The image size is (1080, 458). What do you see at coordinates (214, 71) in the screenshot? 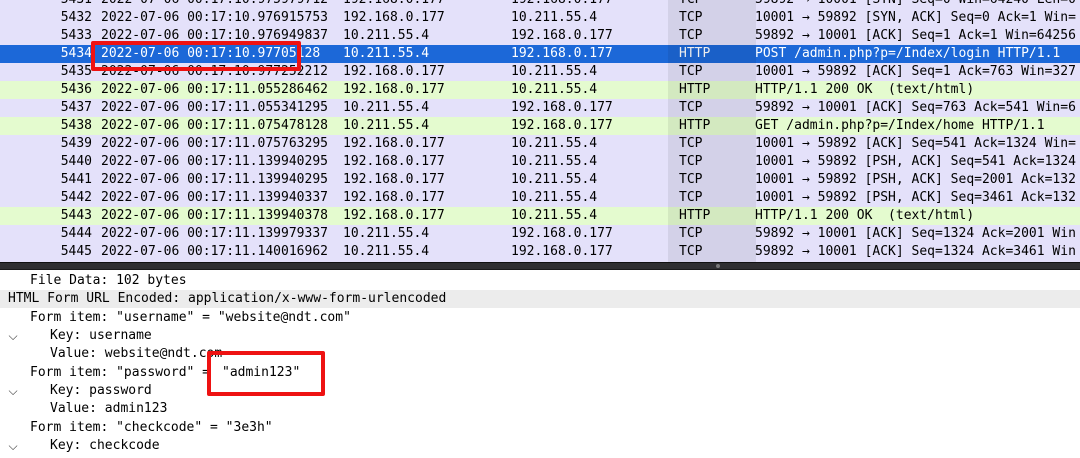
I see `packet-cell-time: 2022-07-06 00:17:10.977252212` at bounding box center [214, 71].